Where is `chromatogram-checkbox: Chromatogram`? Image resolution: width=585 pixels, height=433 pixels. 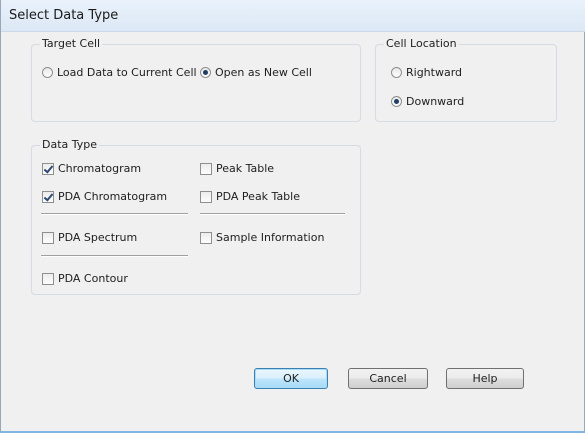 chromatogram-checkbox: Chromatogram is located at coordinates (91, 168).